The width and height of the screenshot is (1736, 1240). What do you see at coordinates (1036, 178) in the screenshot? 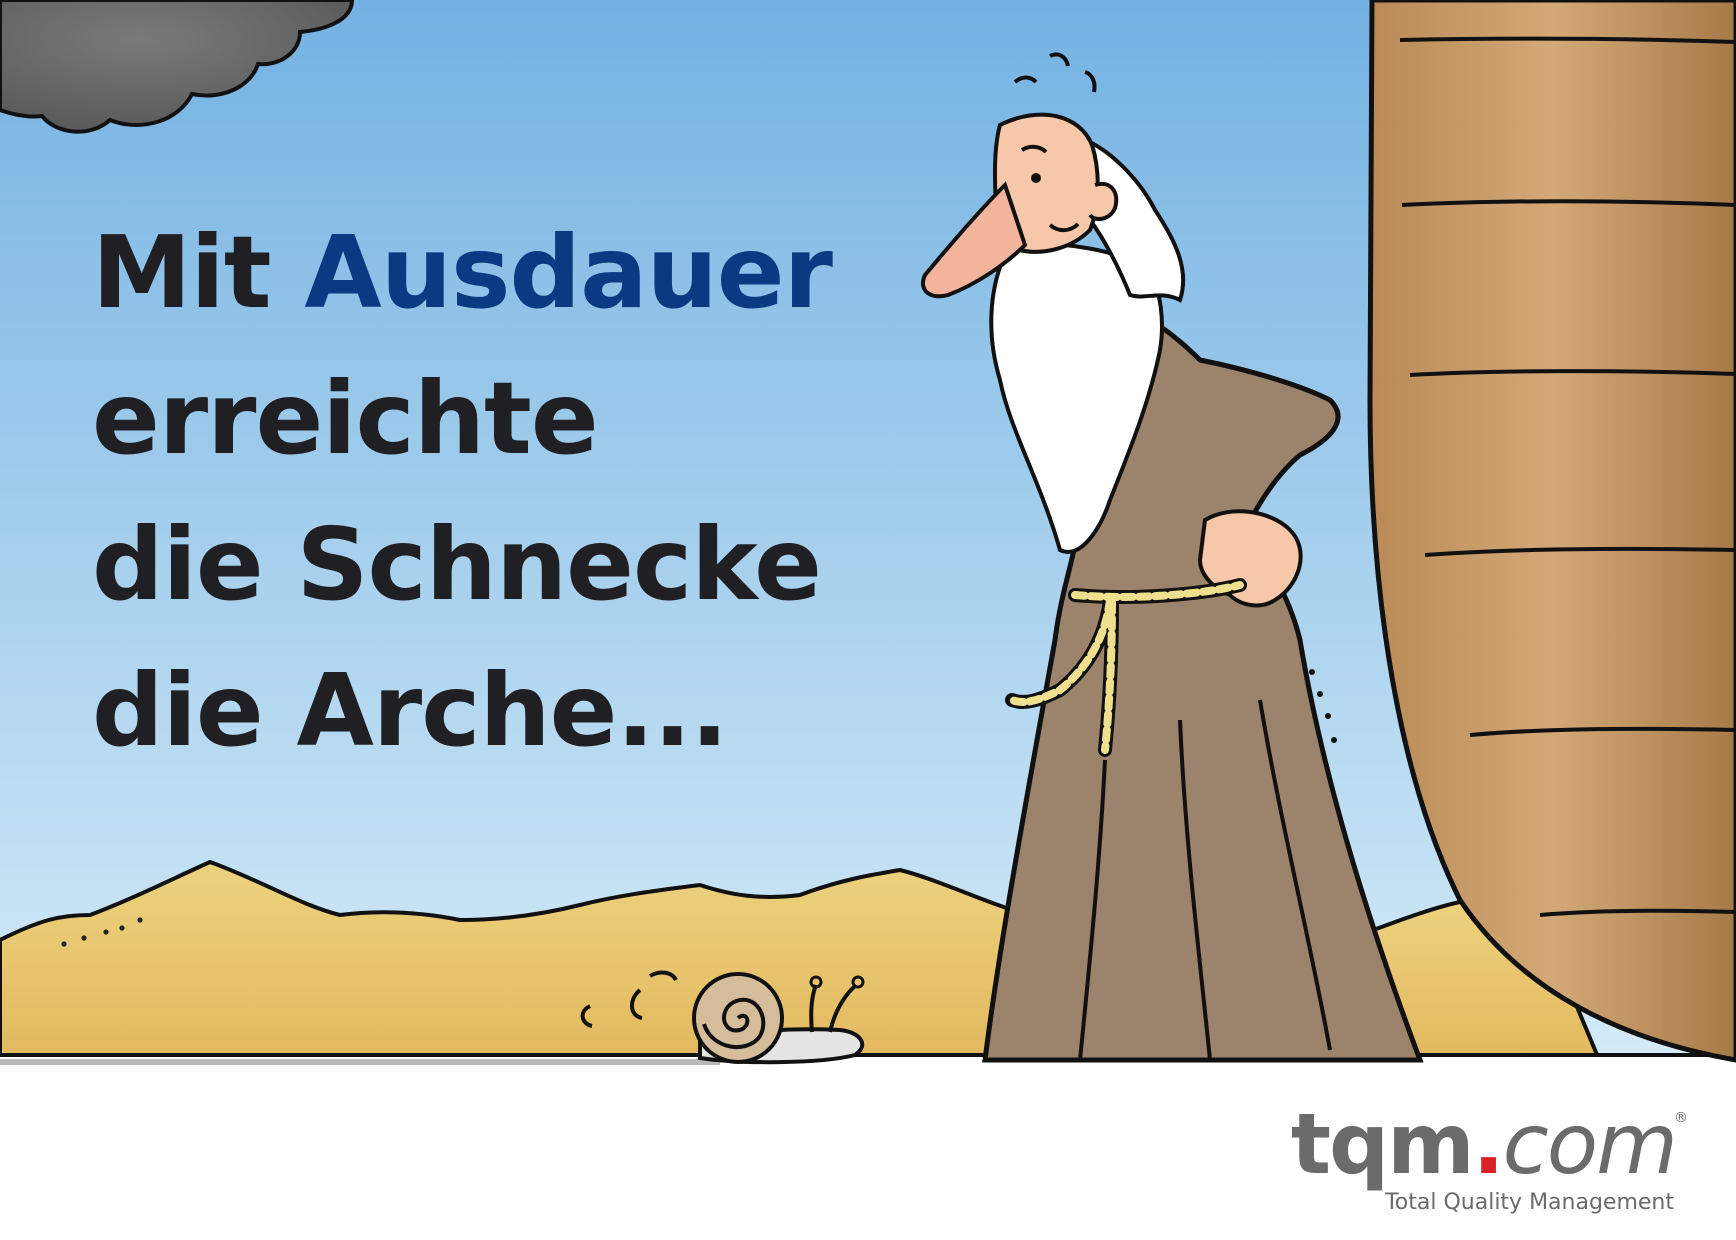
I see `noah-eye` at bounding box center [1036, 178].